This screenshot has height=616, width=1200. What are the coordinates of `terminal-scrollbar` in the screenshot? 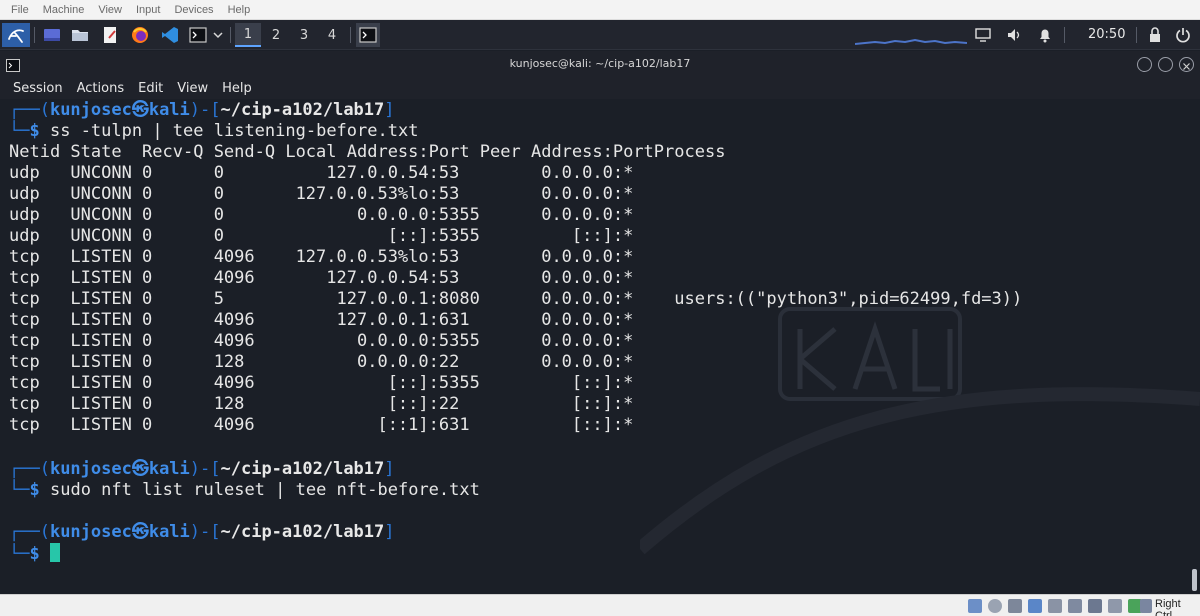 It's located at (1194, 580).